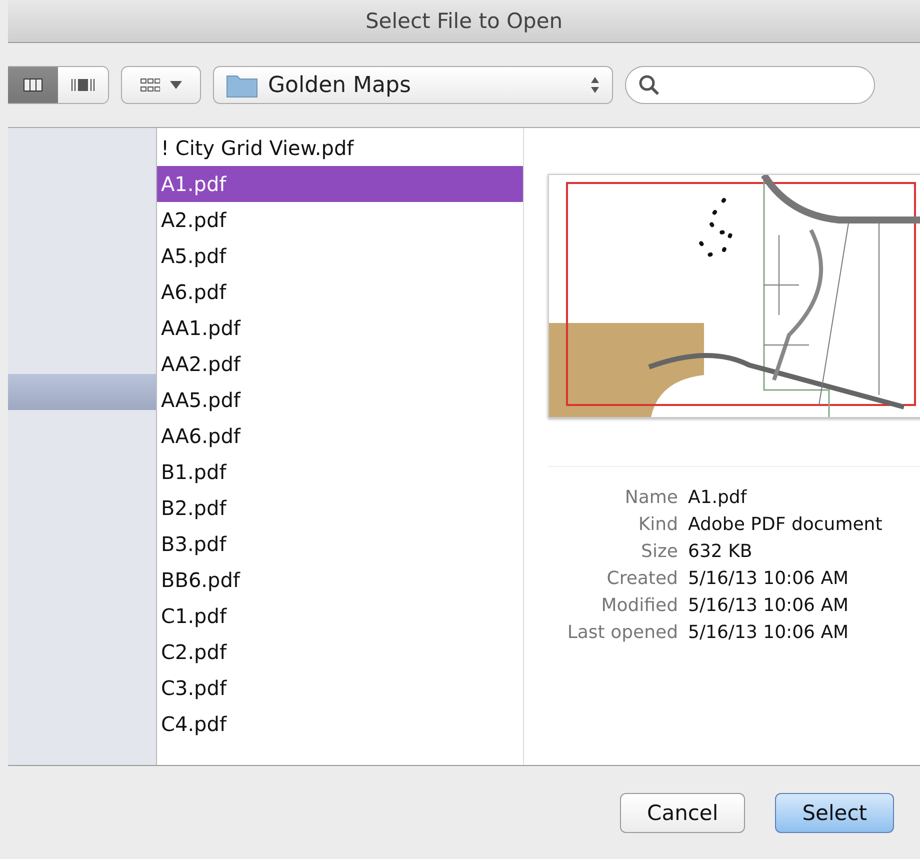 The height and width of the screenshot is (859, 920). What do you see at coordinates (340, 724) in the screenshot?
I see `file-row: C4.pdf` at bounding box center [340, 724].